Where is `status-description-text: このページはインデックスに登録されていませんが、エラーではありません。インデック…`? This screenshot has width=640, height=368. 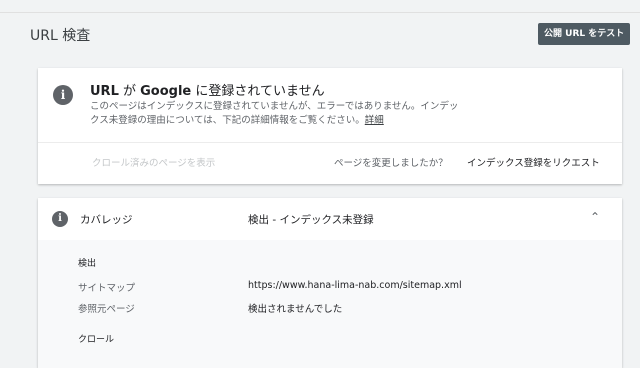 status-description-text: このページはインデックスに登録されていませんが、エラーではありません。インデック… is located at coordinates (274, 113).